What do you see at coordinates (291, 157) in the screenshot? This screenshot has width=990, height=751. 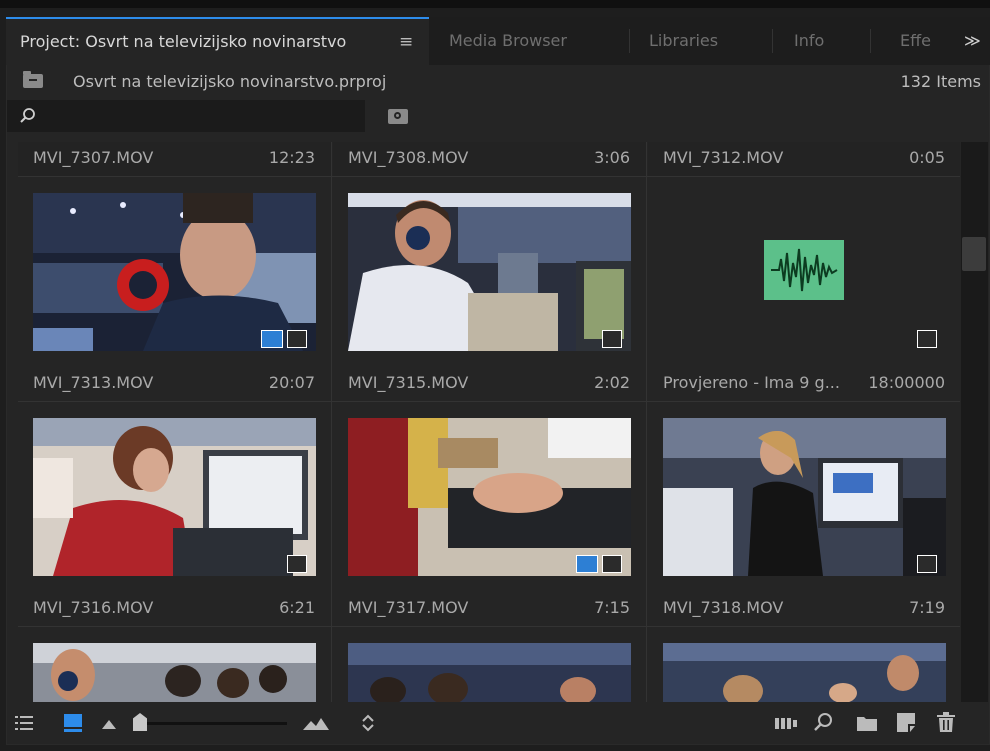 I see `clip-duration: 12:23` at bounding box center [291, 157].